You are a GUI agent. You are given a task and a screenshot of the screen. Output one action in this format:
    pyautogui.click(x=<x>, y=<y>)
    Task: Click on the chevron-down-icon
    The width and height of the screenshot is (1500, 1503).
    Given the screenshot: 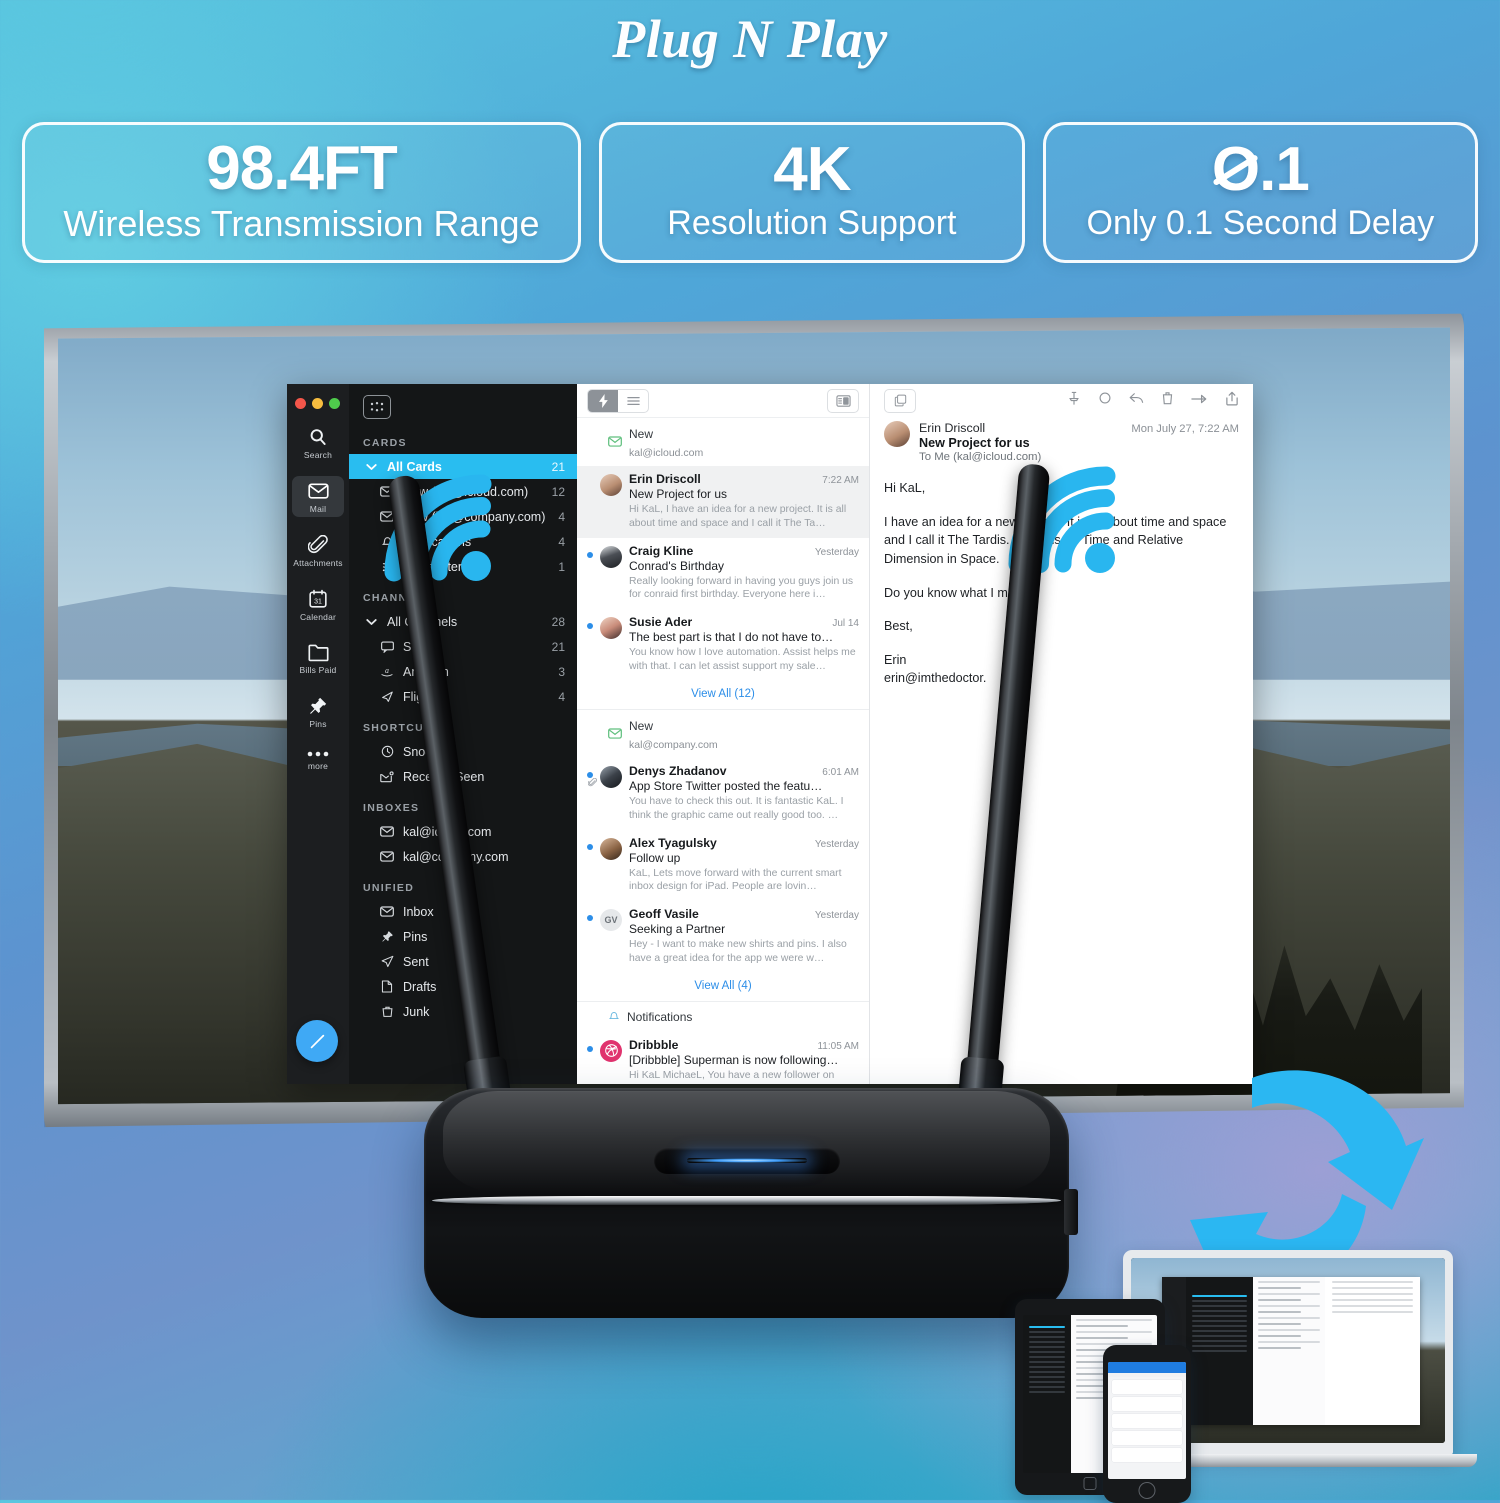 What is the action you would take?
    pyautogui.click(x=371, y=622)
    